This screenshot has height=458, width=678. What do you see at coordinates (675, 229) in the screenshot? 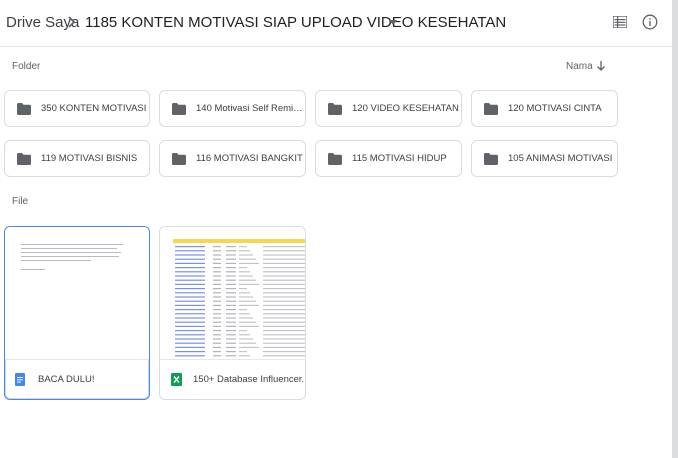
I see `scrollbar-track` at bounding box center [675, 229].